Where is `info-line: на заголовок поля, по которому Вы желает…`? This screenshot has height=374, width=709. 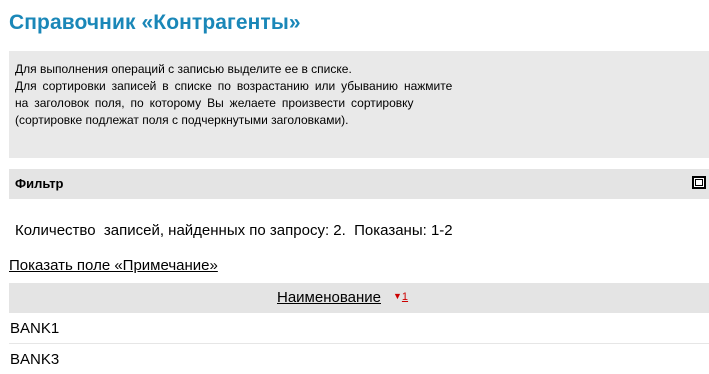
info-line: на заголовок поля, по которому Вы желает… is located at coordinates (214, 103).